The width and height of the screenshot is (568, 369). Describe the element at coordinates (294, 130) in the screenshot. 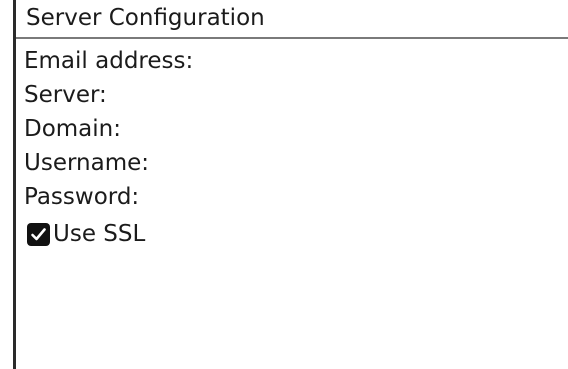

I see `domain-field: Domain:` at that location.